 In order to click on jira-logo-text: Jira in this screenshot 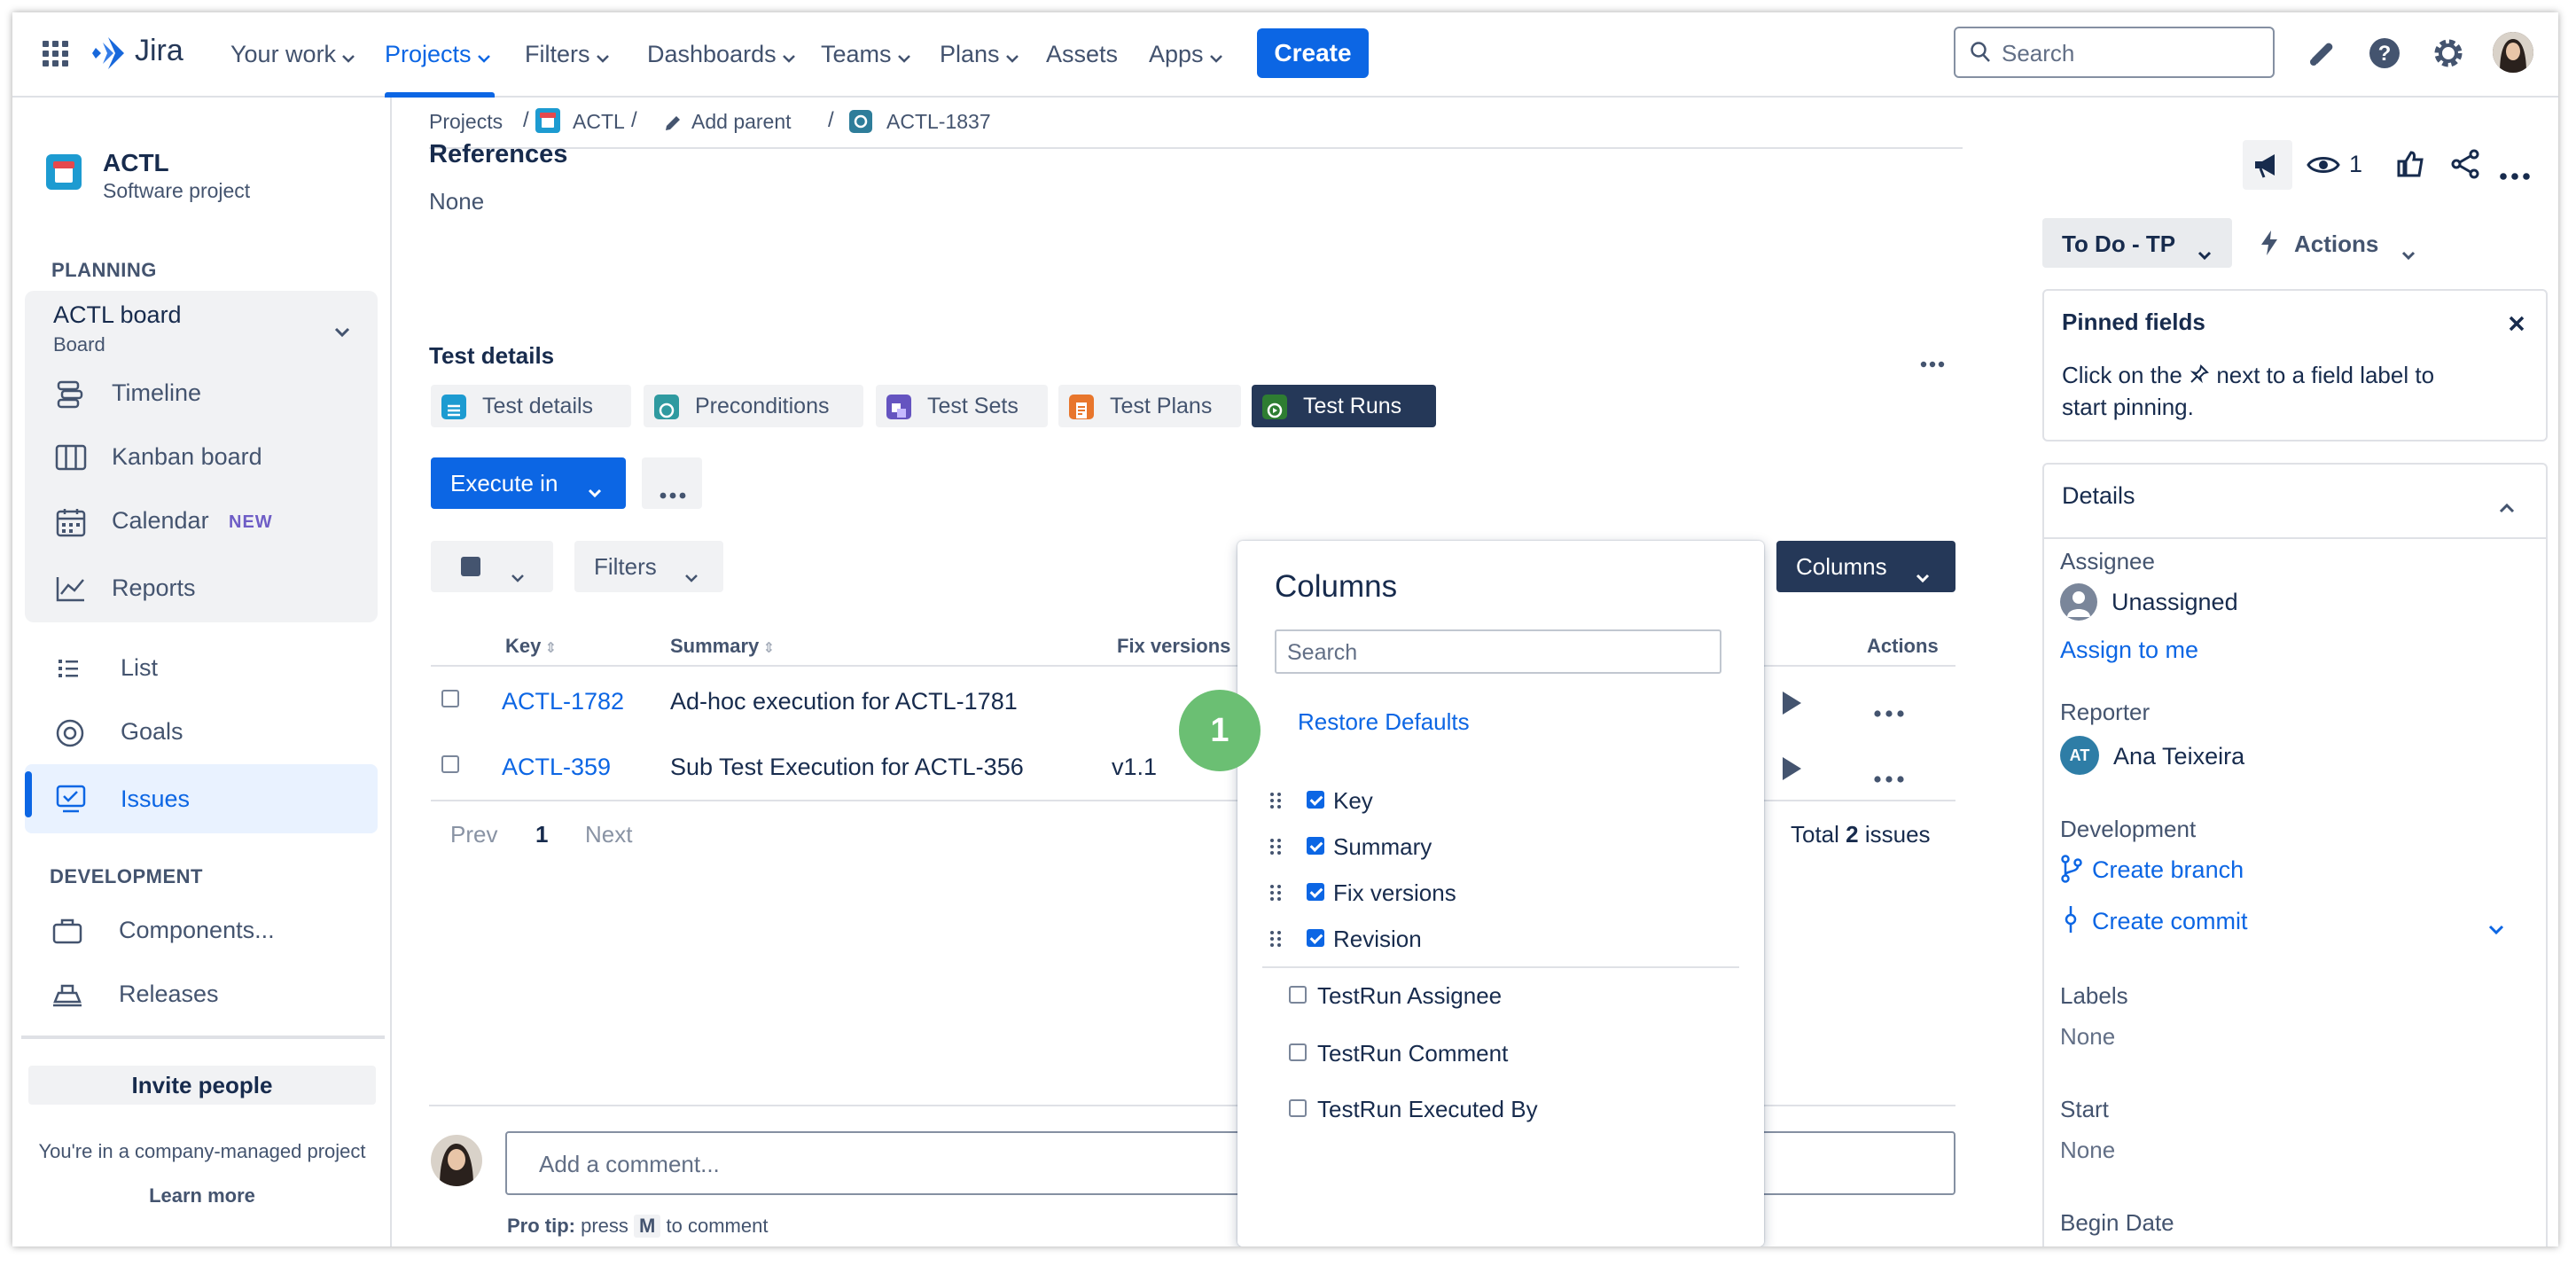, I will do `click(159, 51)`.